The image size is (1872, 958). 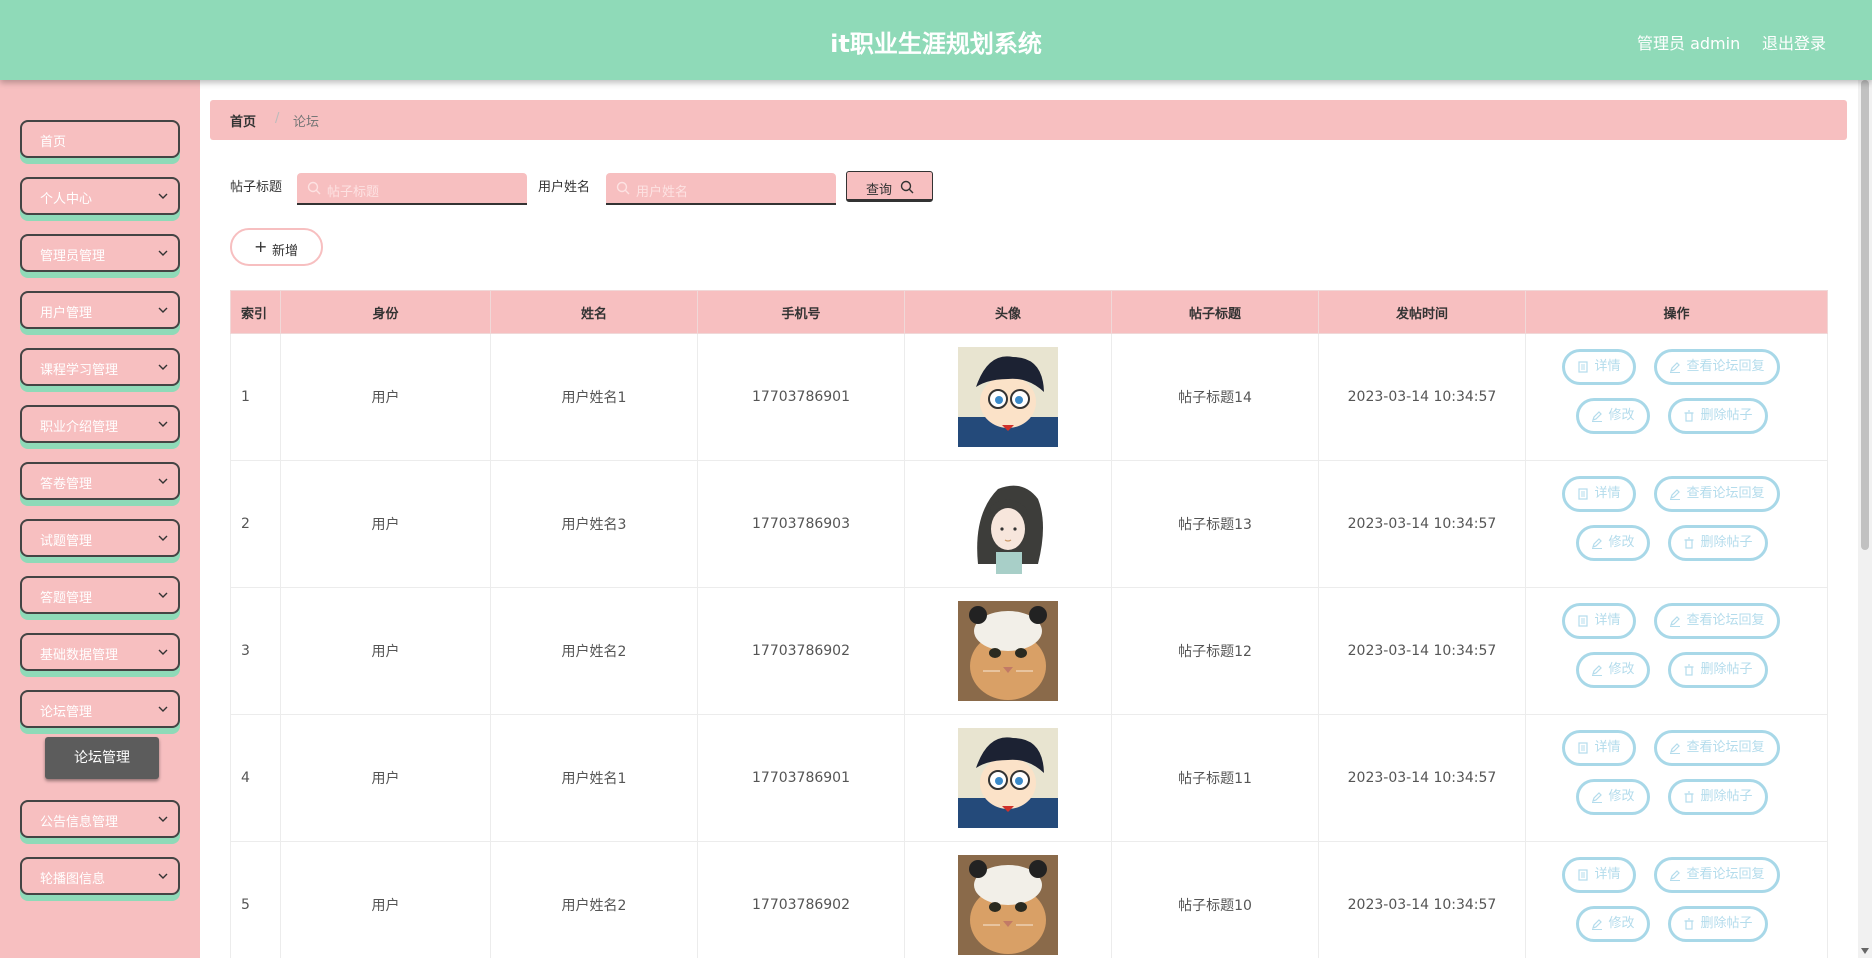 What do you see at coordinates (100, 310) in the screenshot?
I see `sidebar-item-user-management: 用户管理` at bounding box center [100, 310].